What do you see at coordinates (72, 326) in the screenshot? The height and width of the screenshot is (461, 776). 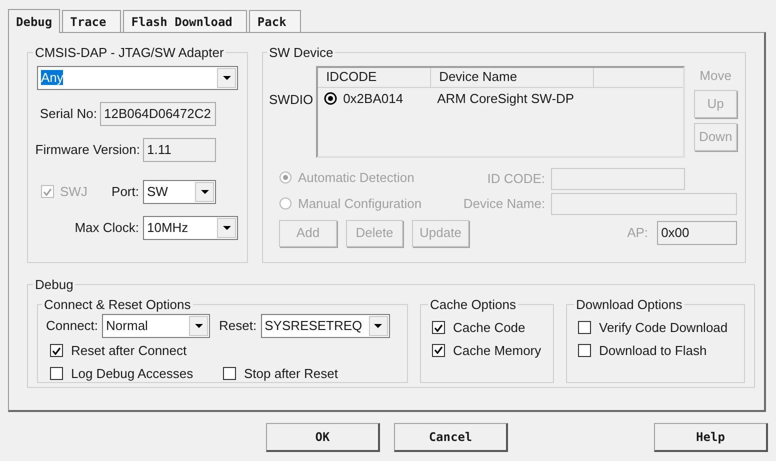 I see `field-label: Connect:` at bounding box center [72, 326].